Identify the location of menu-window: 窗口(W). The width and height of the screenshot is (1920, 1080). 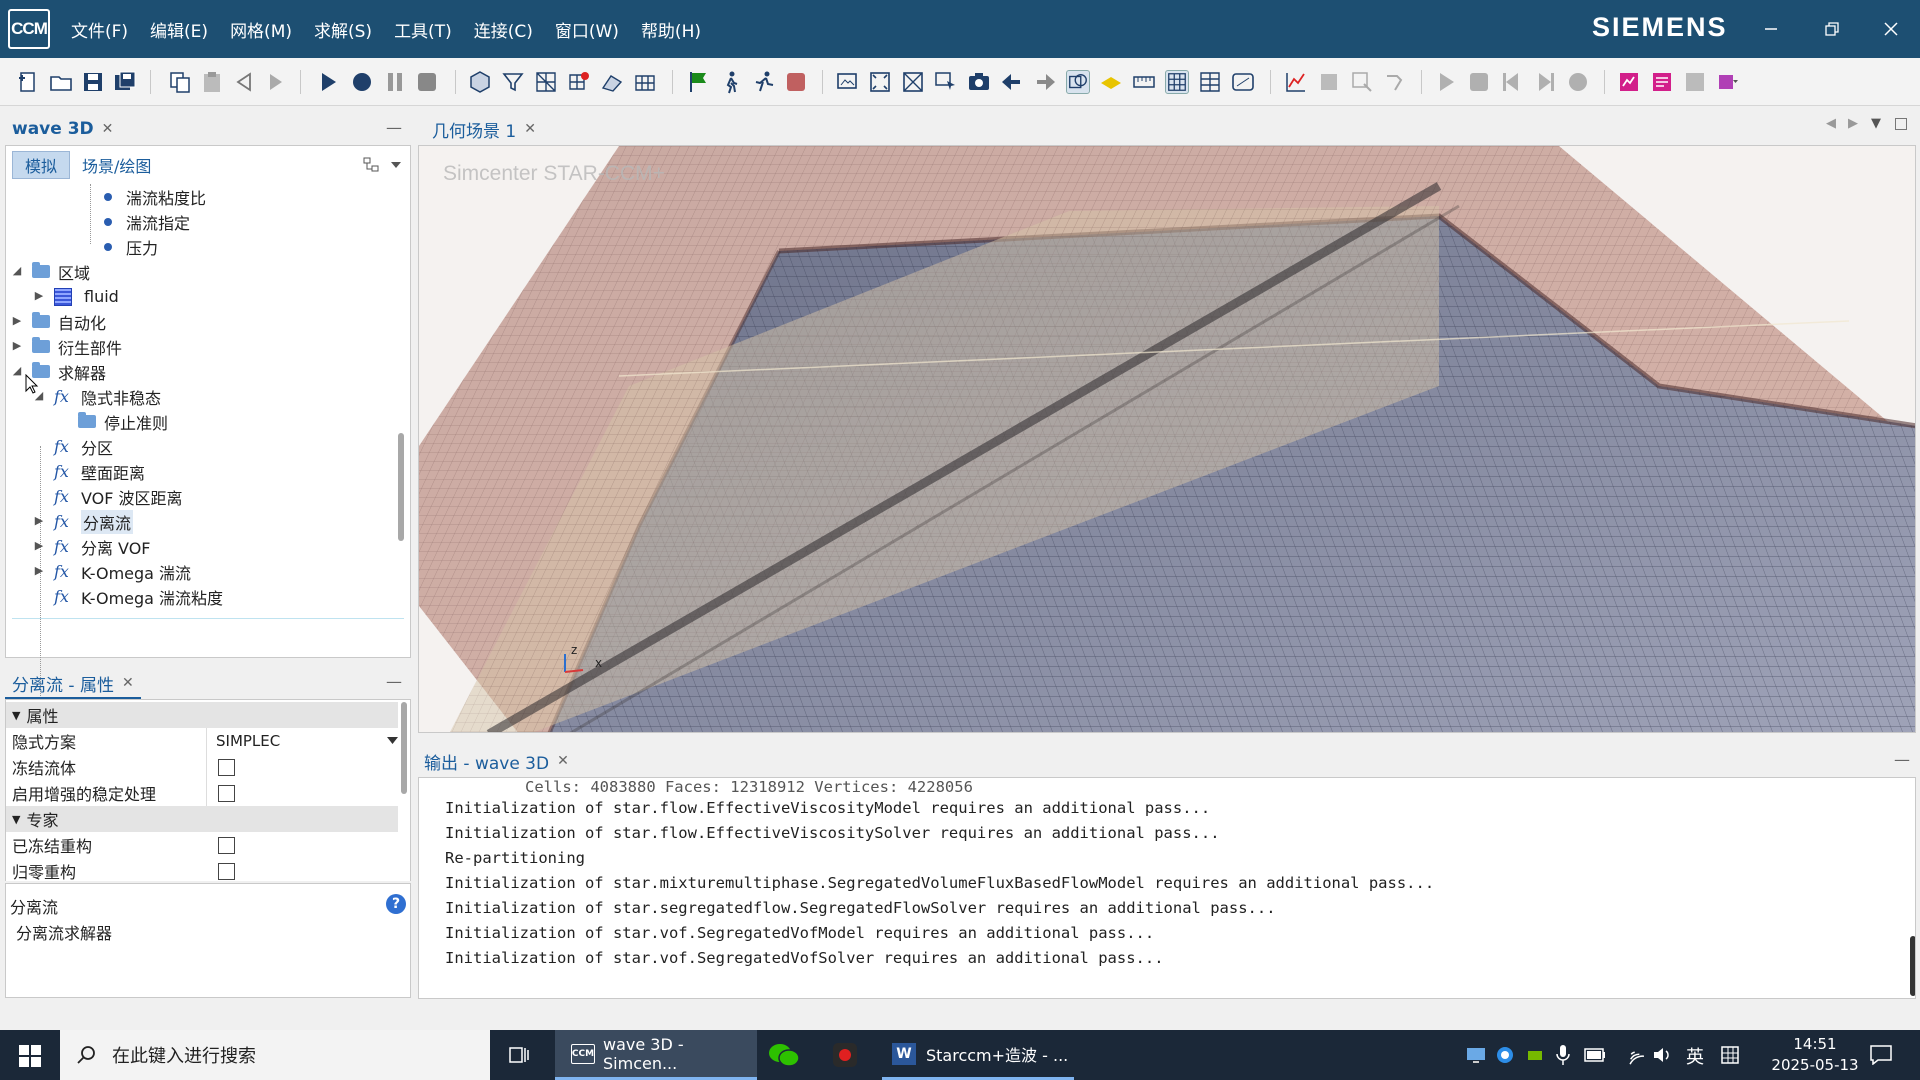
(587, 29).